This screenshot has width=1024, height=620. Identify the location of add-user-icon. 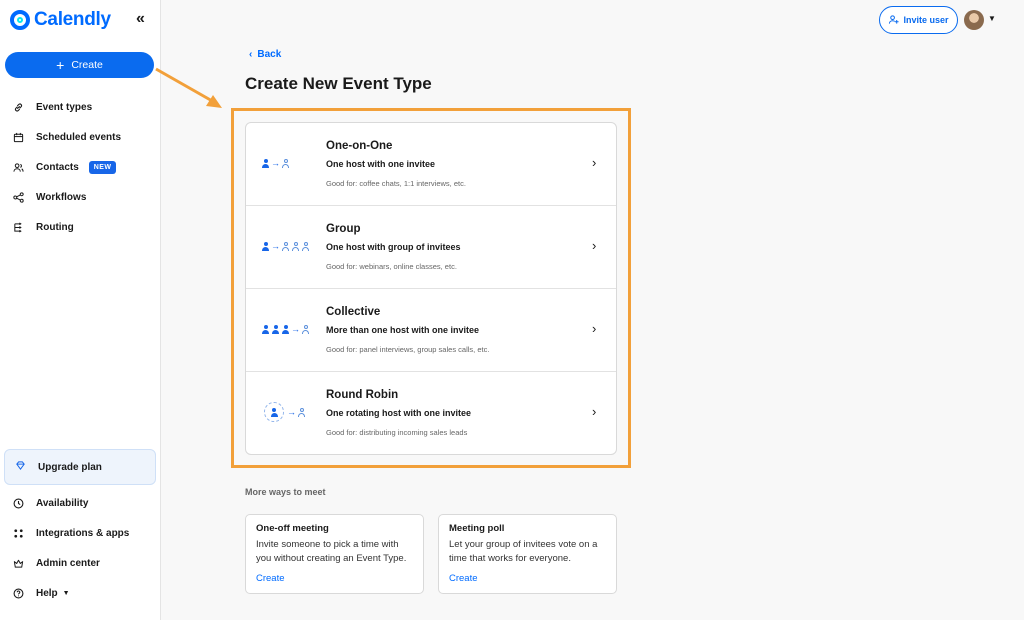
(894, 20).